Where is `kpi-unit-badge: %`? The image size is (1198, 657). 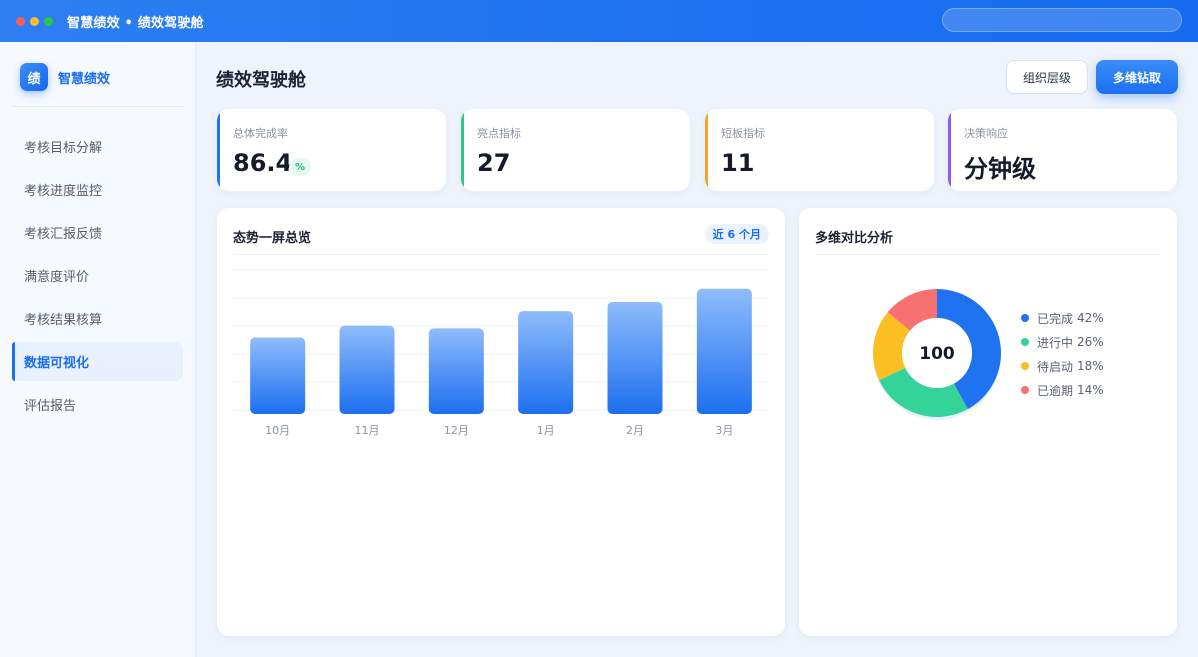 kpi-unit-badge: % is located at coordinates (300, 167).